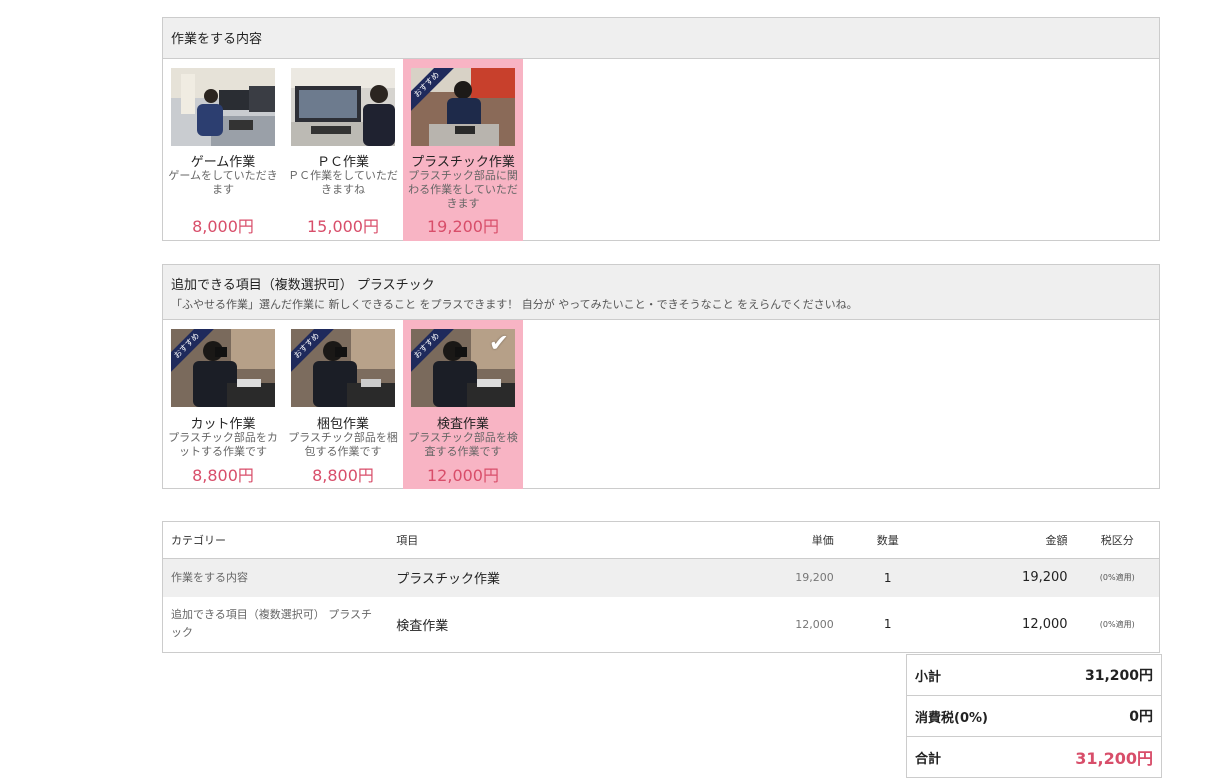  What do you see at coordinates (303, 285) in the screenshot?
I see `panel-title: 追加できる項目（複数選択可） プラスチック` at bounding box center [303, 285].